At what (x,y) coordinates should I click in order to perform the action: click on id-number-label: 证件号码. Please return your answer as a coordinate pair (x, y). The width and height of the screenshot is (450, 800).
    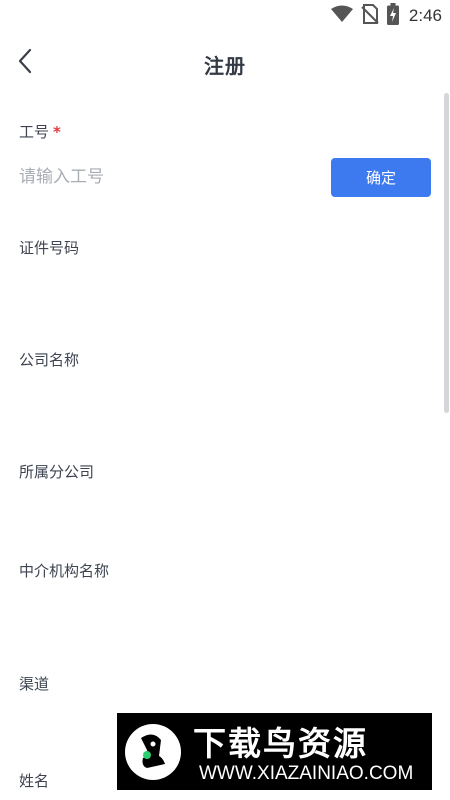
    Looking at the image, I should click on (49, 248).